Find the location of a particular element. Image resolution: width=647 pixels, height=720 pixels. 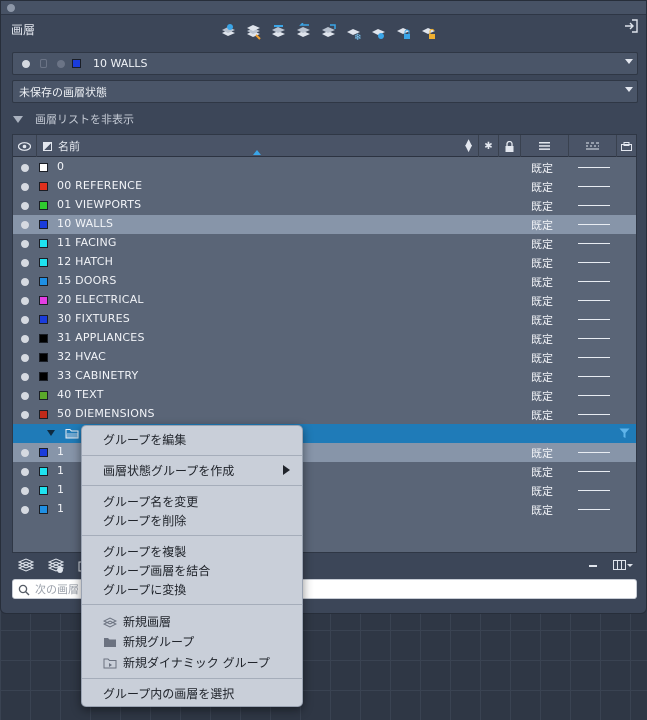

layer-row: 33 CABINETRY 既定 is located at coordinates (324, 376).